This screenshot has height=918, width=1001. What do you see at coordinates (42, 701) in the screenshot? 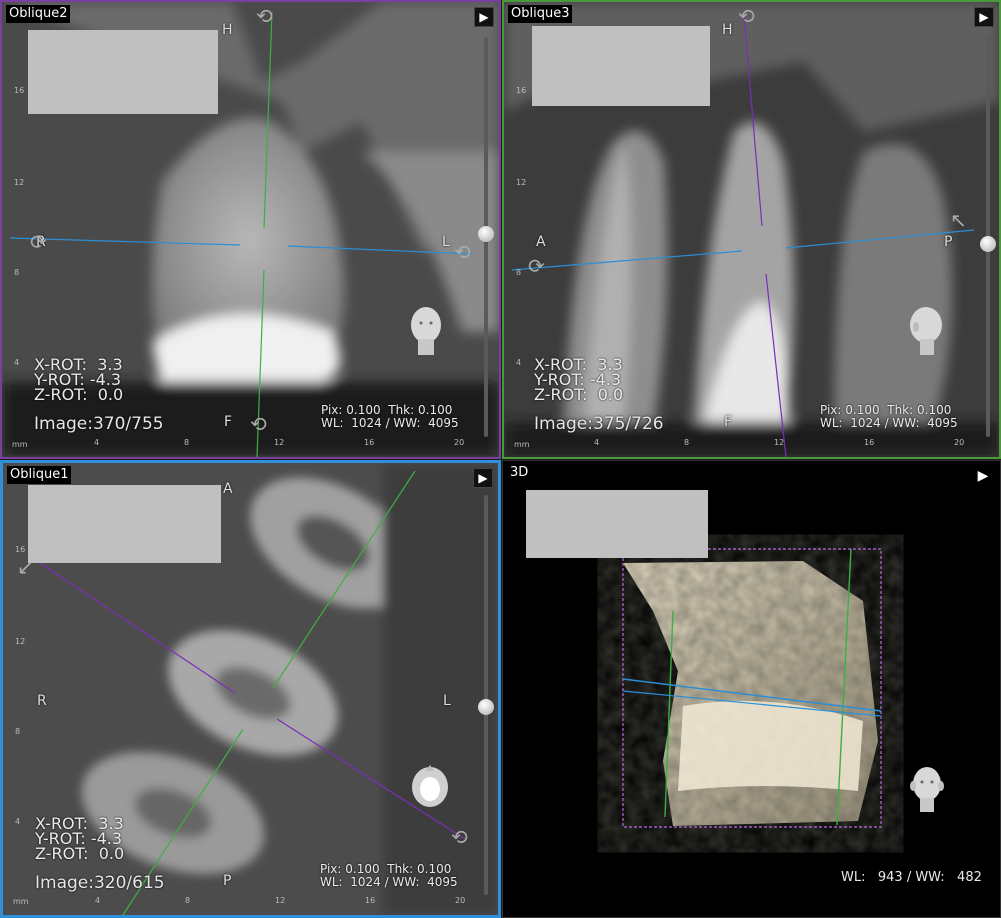
I see `orientation-left: R` at bounding box center [42, 701].